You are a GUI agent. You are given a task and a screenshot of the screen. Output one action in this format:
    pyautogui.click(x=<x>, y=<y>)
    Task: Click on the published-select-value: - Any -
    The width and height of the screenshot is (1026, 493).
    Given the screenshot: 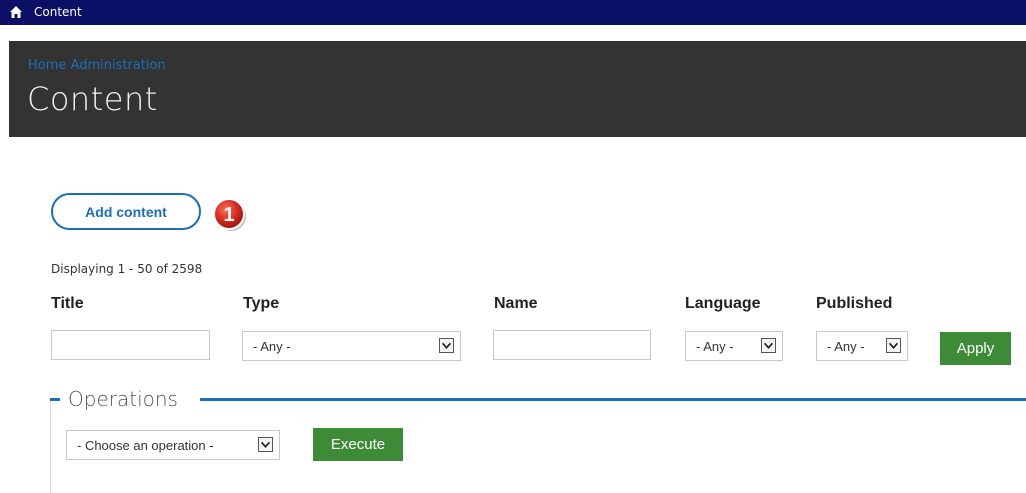 What is the action you would take?
    pyautogui.click(x=846, y=346)
    